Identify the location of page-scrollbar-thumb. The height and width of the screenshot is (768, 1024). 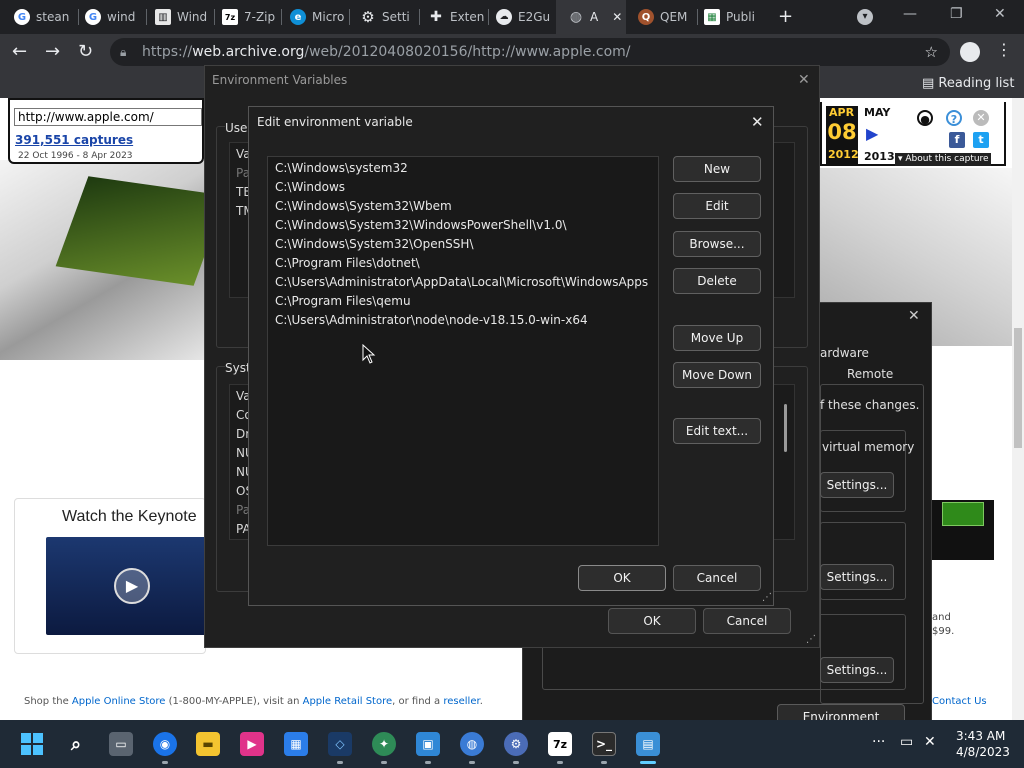
(1018, 388).